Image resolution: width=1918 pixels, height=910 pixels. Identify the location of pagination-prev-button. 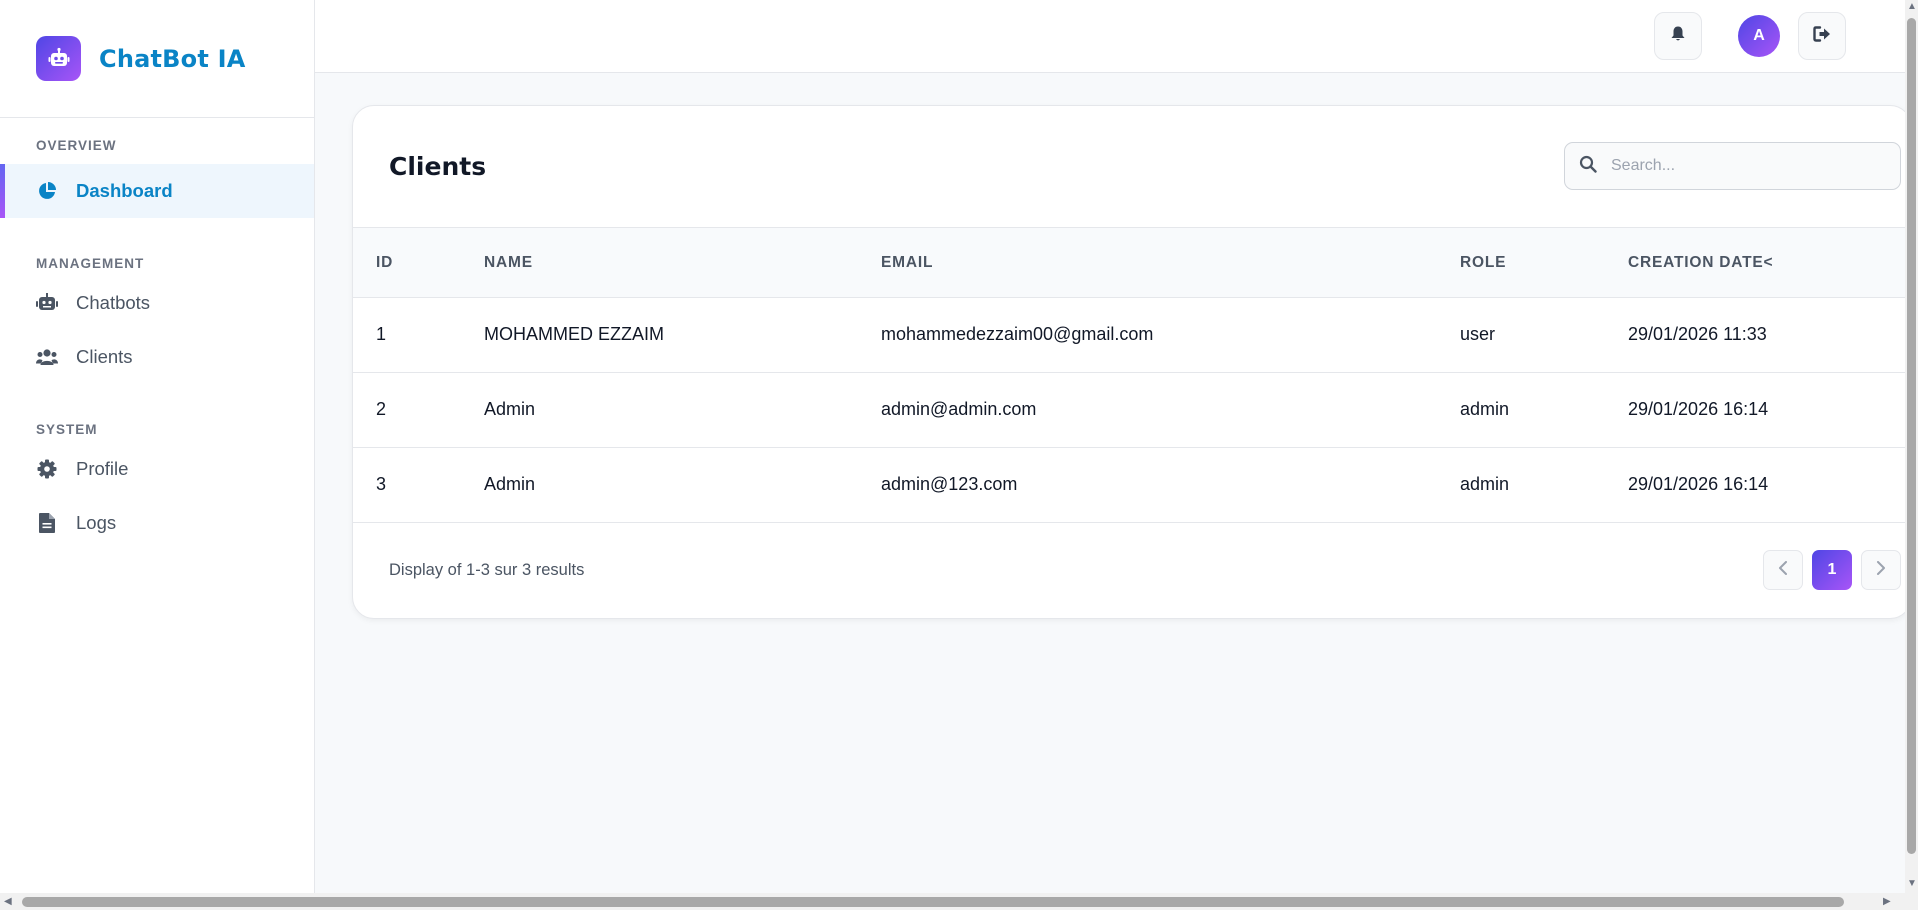
(1783, 570).